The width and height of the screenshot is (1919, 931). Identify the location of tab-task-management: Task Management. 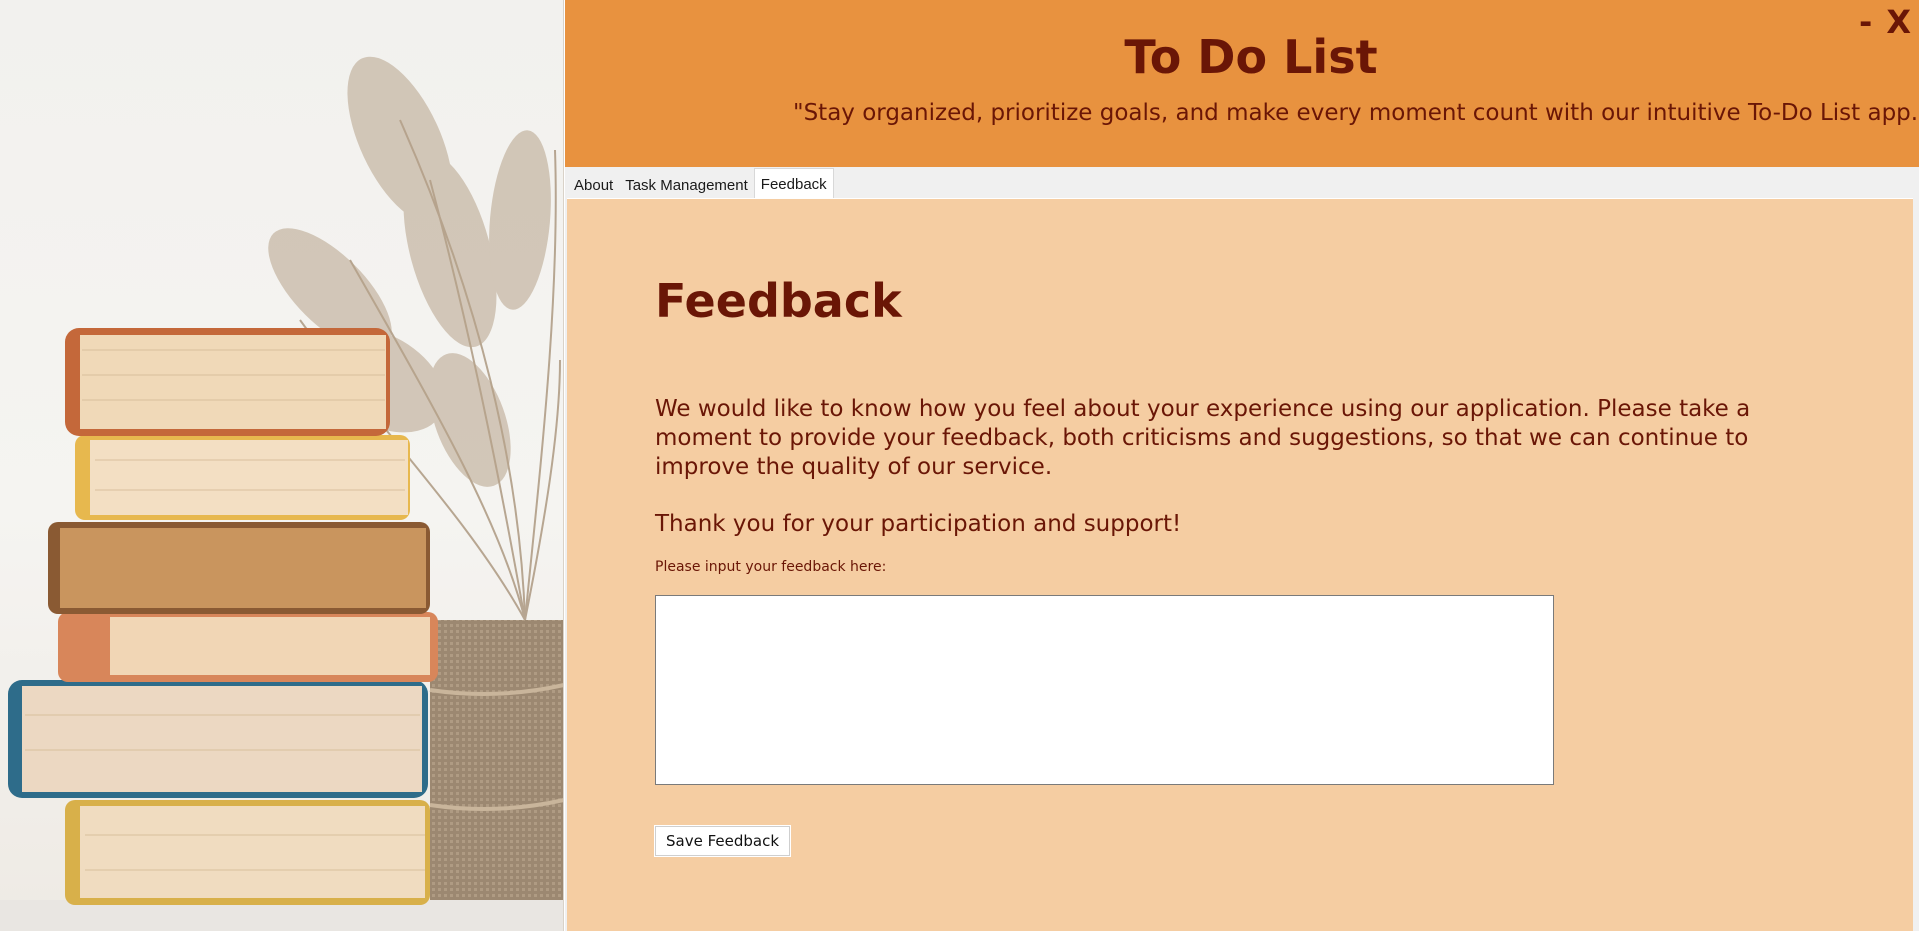
(686, 184).